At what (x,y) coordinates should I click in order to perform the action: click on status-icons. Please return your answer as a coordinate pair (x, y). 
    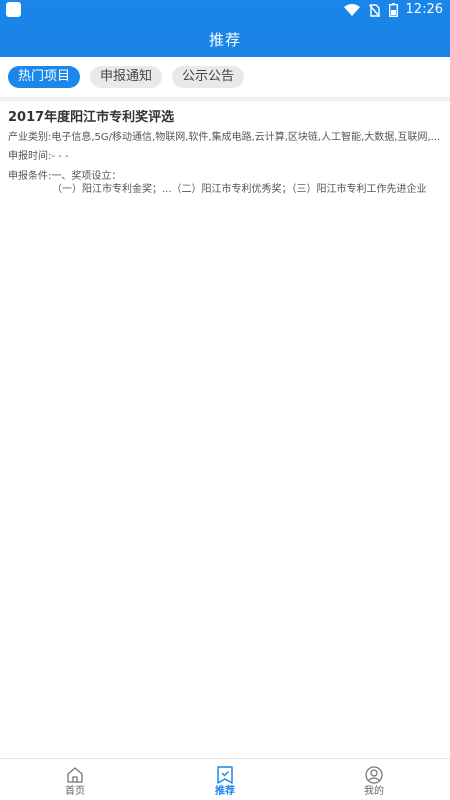
    Looking at the image, I should click on (371, 10).